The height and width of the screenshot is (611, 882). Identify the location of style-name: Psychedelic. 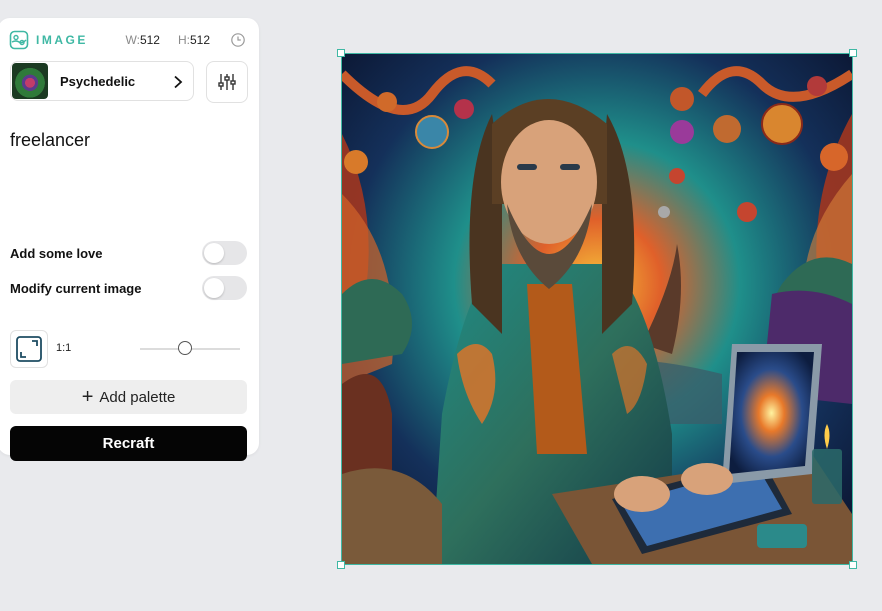
(98, 81).